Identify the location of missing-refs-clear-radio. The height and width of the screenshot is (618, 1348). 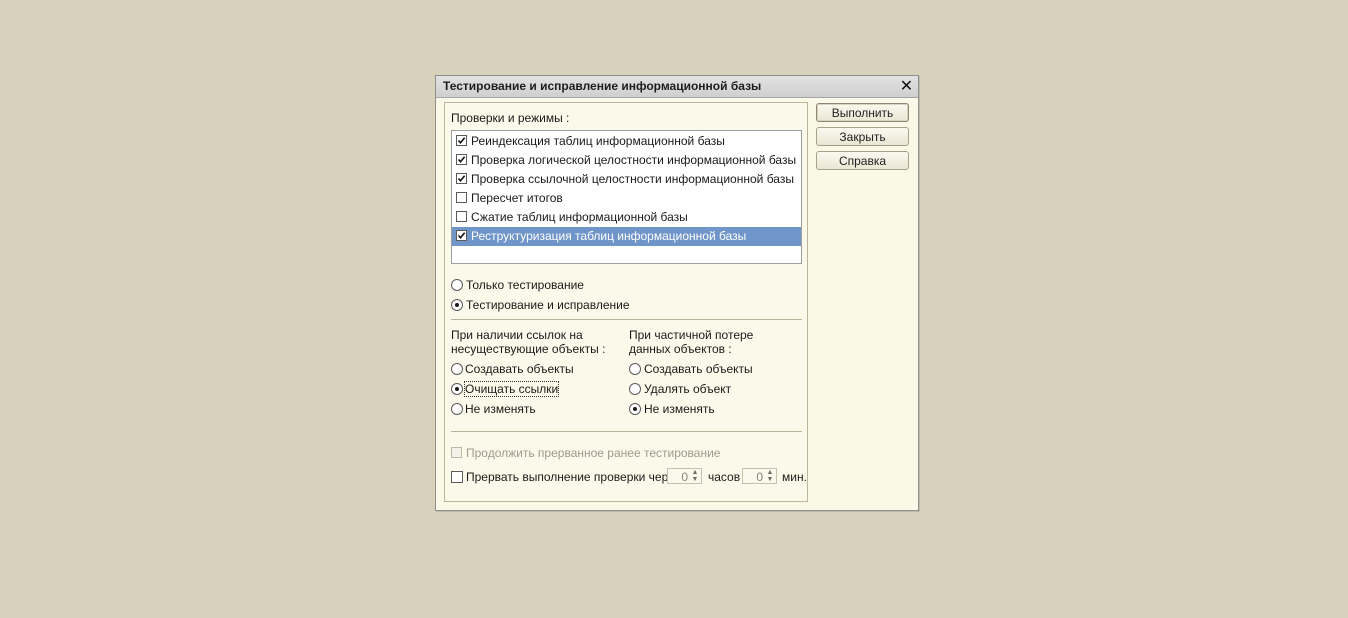
(457, 389).